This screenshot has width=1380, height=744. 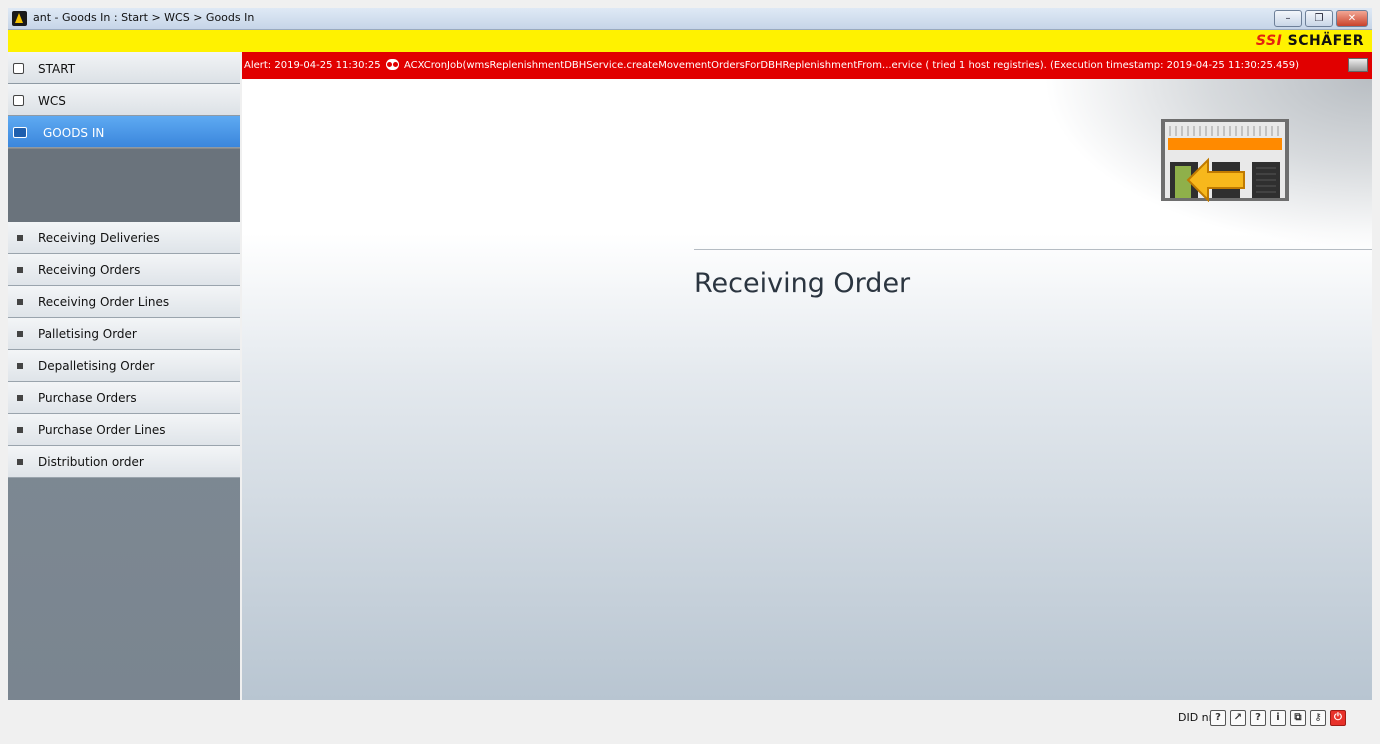 I want to click on submenu-label: Purchase Order Lines, so click(x=102, y=430).